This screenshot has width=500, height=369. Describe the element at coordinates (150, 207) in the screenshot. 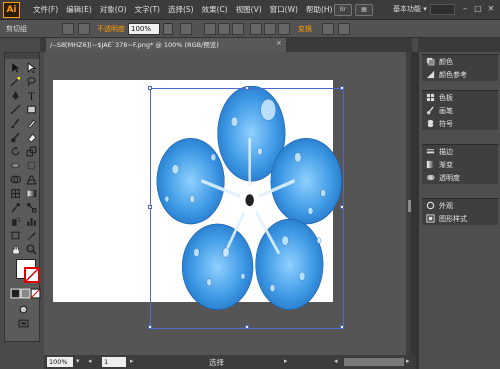

I see `handle-middle-left` at that location.